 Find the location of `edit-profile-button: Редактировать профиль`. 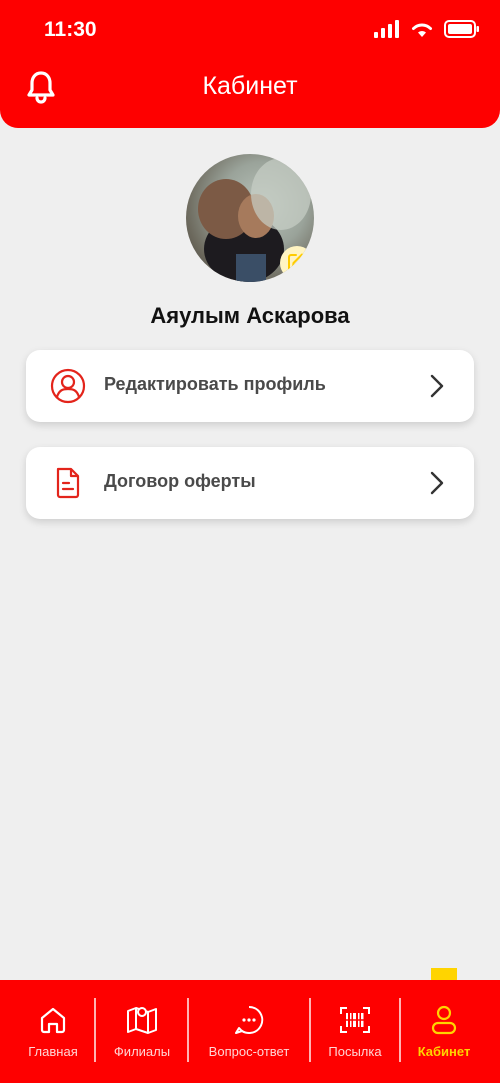

edit-profile-button: Редактировать профиль is located at coordinates (250, 386).